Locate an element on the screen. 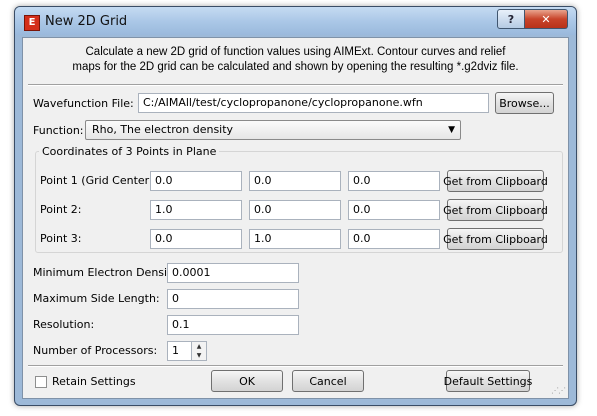 This screenshot has width=597, height=416. resolution-label: Resolution: is located at coordinates (64, 324).